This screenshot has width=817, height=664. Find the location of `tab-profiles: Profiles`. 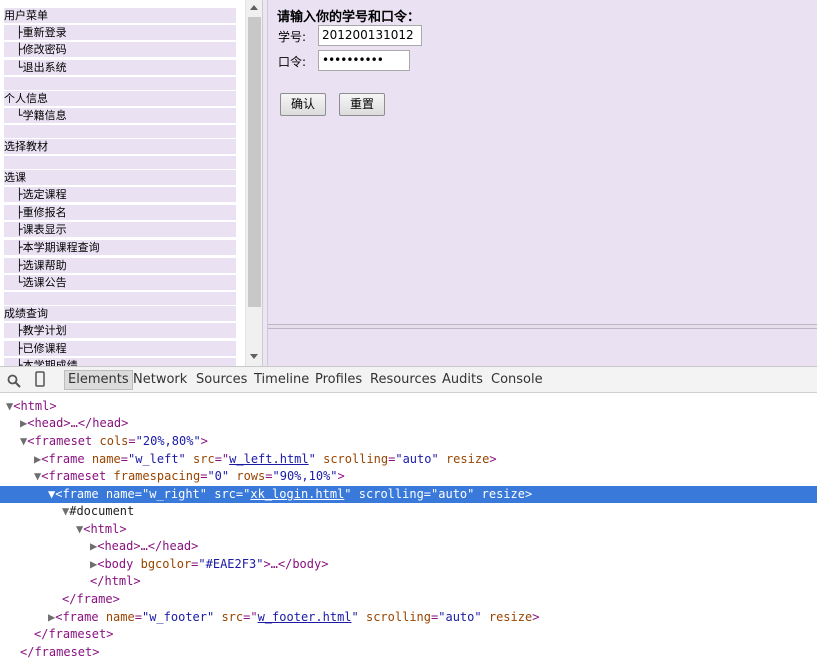

tab-profiles: Profiles is located at coordinates (338, 380).